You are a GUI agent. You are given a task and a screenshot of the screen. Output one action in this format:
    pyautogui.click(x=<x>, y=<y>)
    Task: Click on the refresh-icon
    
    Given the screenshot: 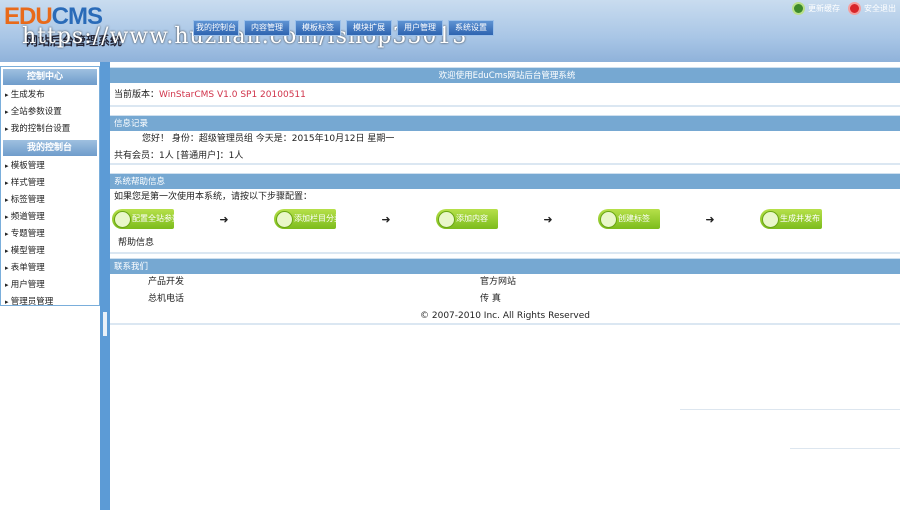 What is the action you would take?
    pyautogui.click(x=798, y=8)
    